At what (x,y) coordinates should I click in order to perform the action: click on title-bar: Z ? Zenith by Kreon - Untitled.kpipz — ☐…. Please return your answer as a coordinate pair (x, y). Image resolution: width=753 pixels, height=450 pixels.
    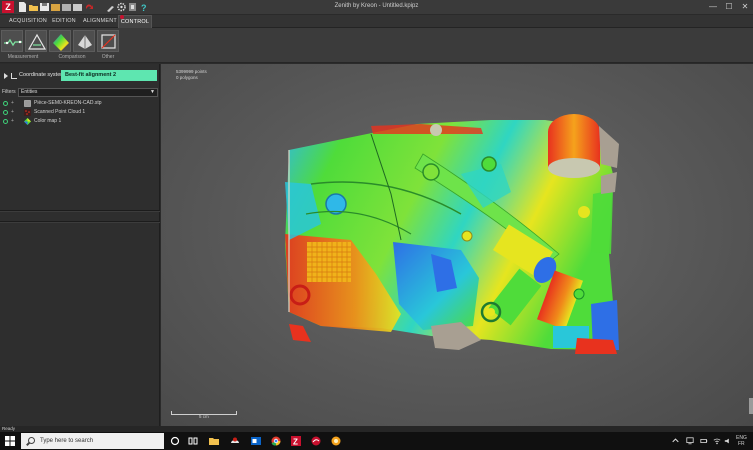
    Looking at the image, I should click on (376, 7).